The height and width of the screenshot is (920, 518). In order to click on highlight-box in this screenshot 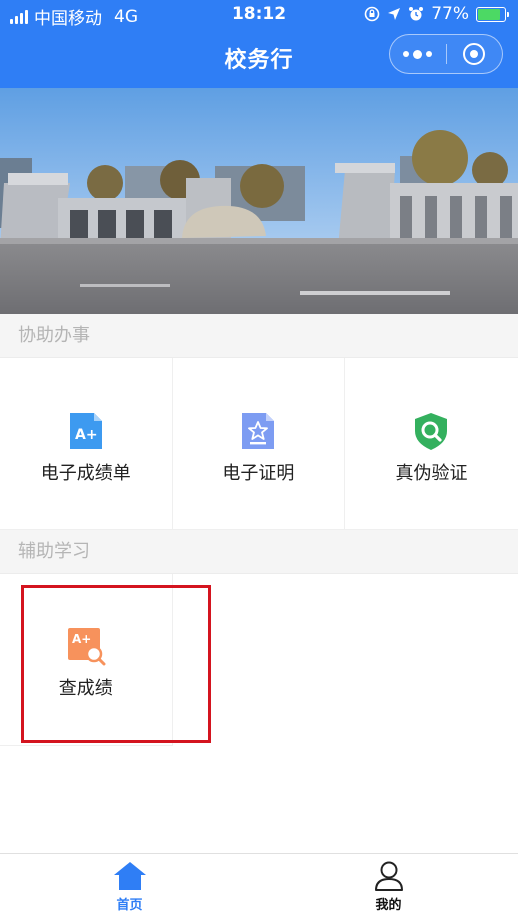, I will do `click(116, 664)`.